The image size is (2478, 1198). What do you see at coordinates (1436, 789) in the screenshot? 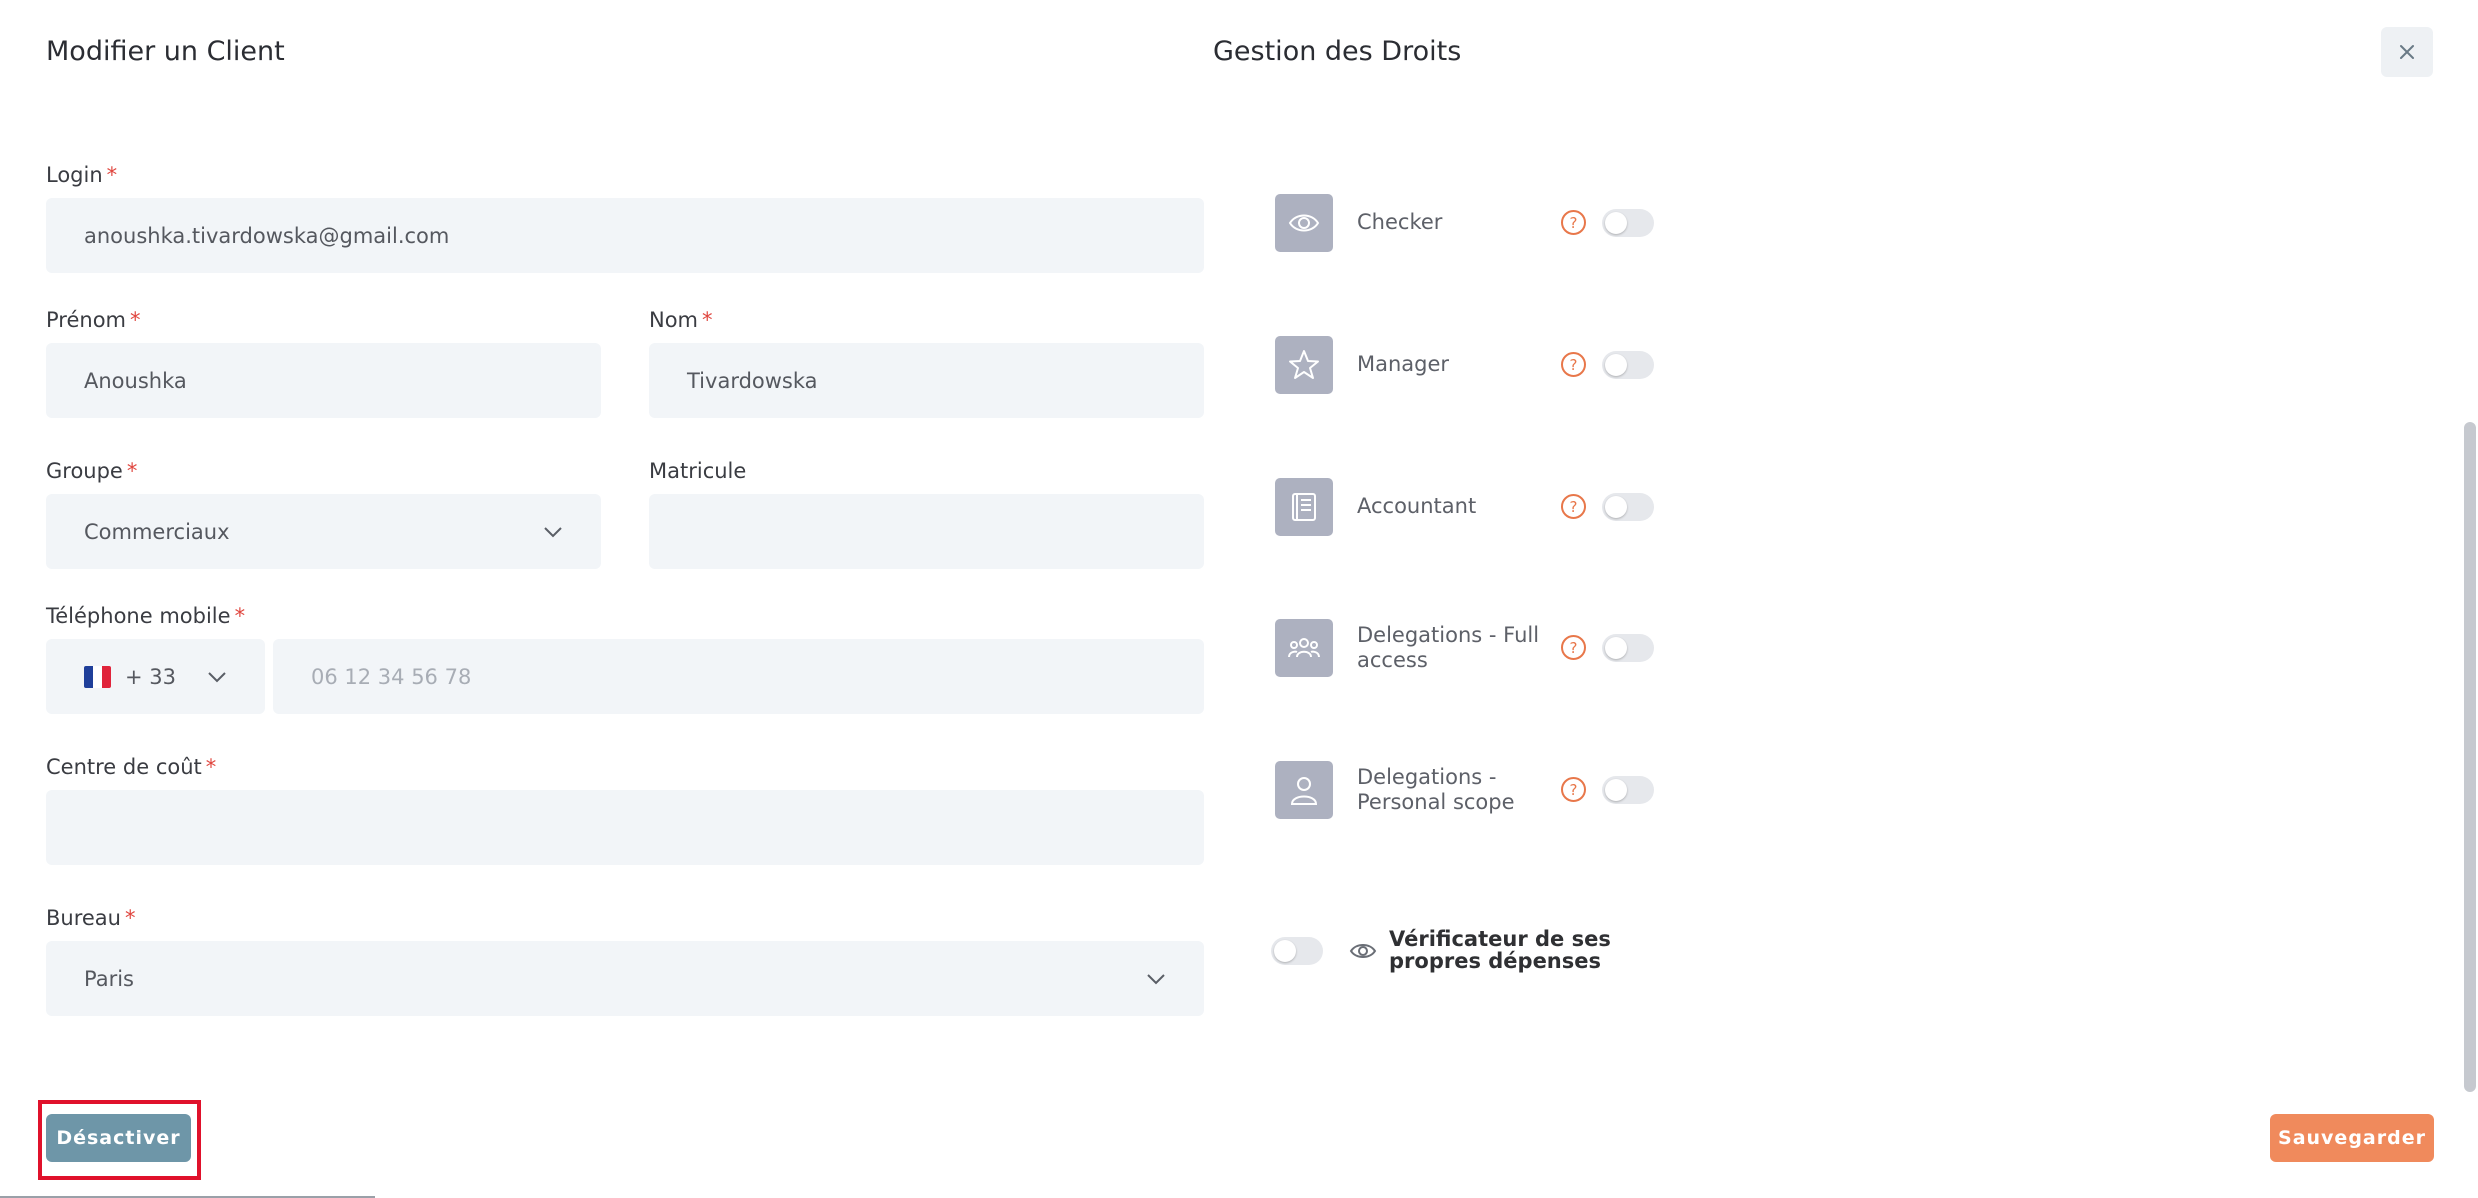
I see `permission-delegations-personal-label: Delegations - Personal scope` at bounding box center [1436, 789].